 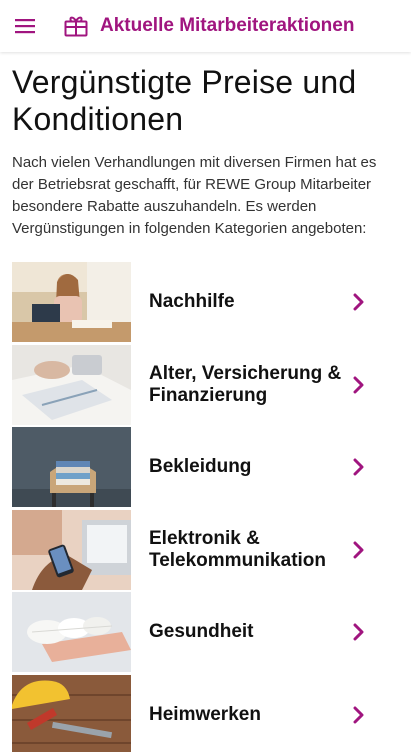 What do you see at coordinates (78, 26) in the screenshot?
I see `gift-icon` at bounding box center [78, 26].